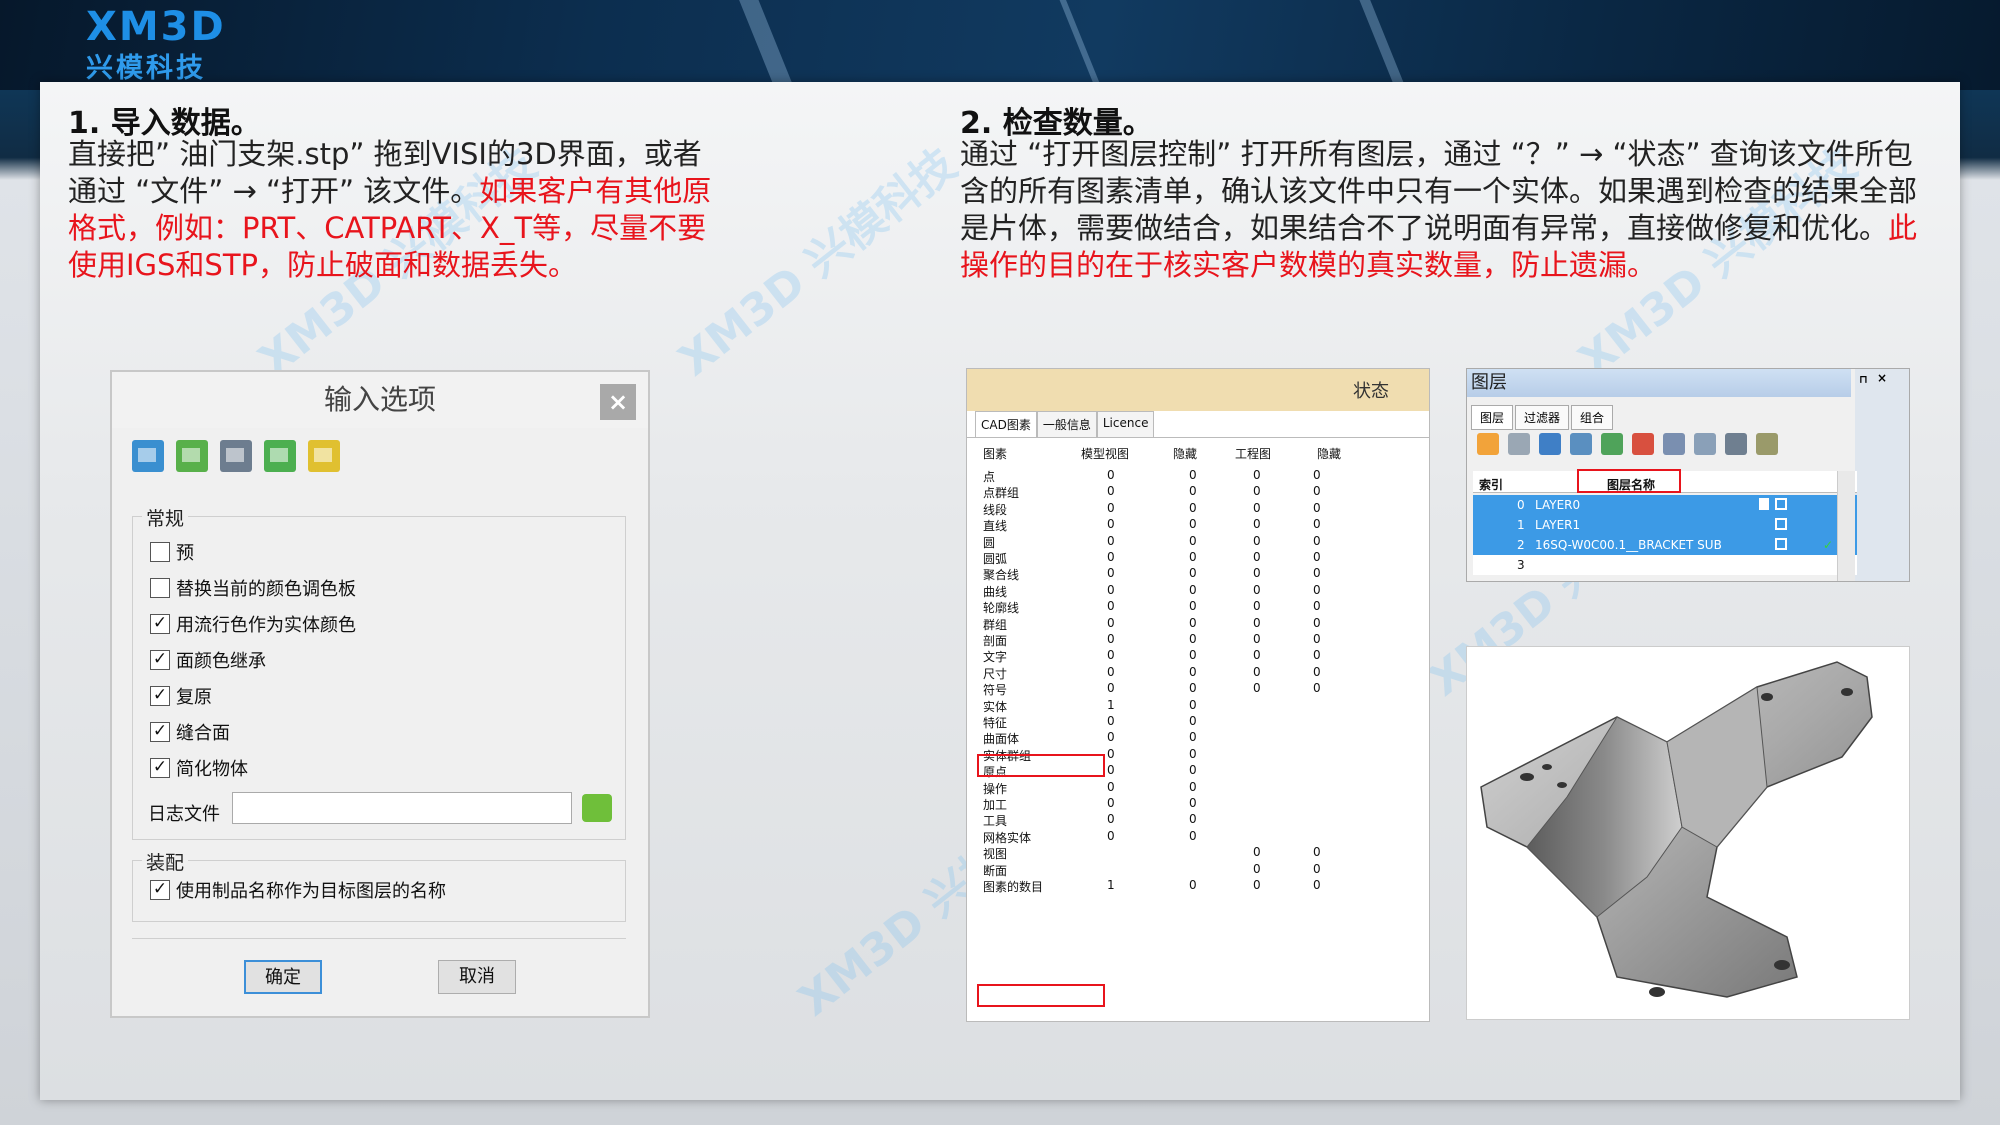 The image size is (2000, 1125). Describe the element at coordinates (1111, 885) in the screenshot. I see `entity-count: 1` at that location.